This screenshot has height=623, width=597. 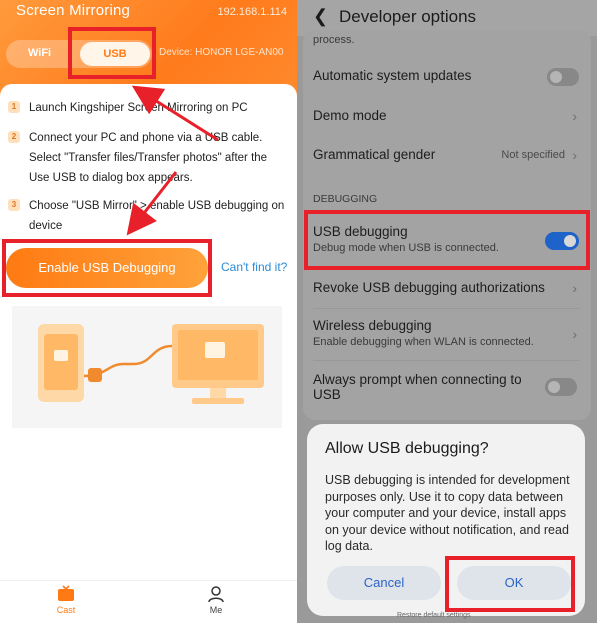 I want to click on tab-cast: Cast, so click(x=66, y=600).